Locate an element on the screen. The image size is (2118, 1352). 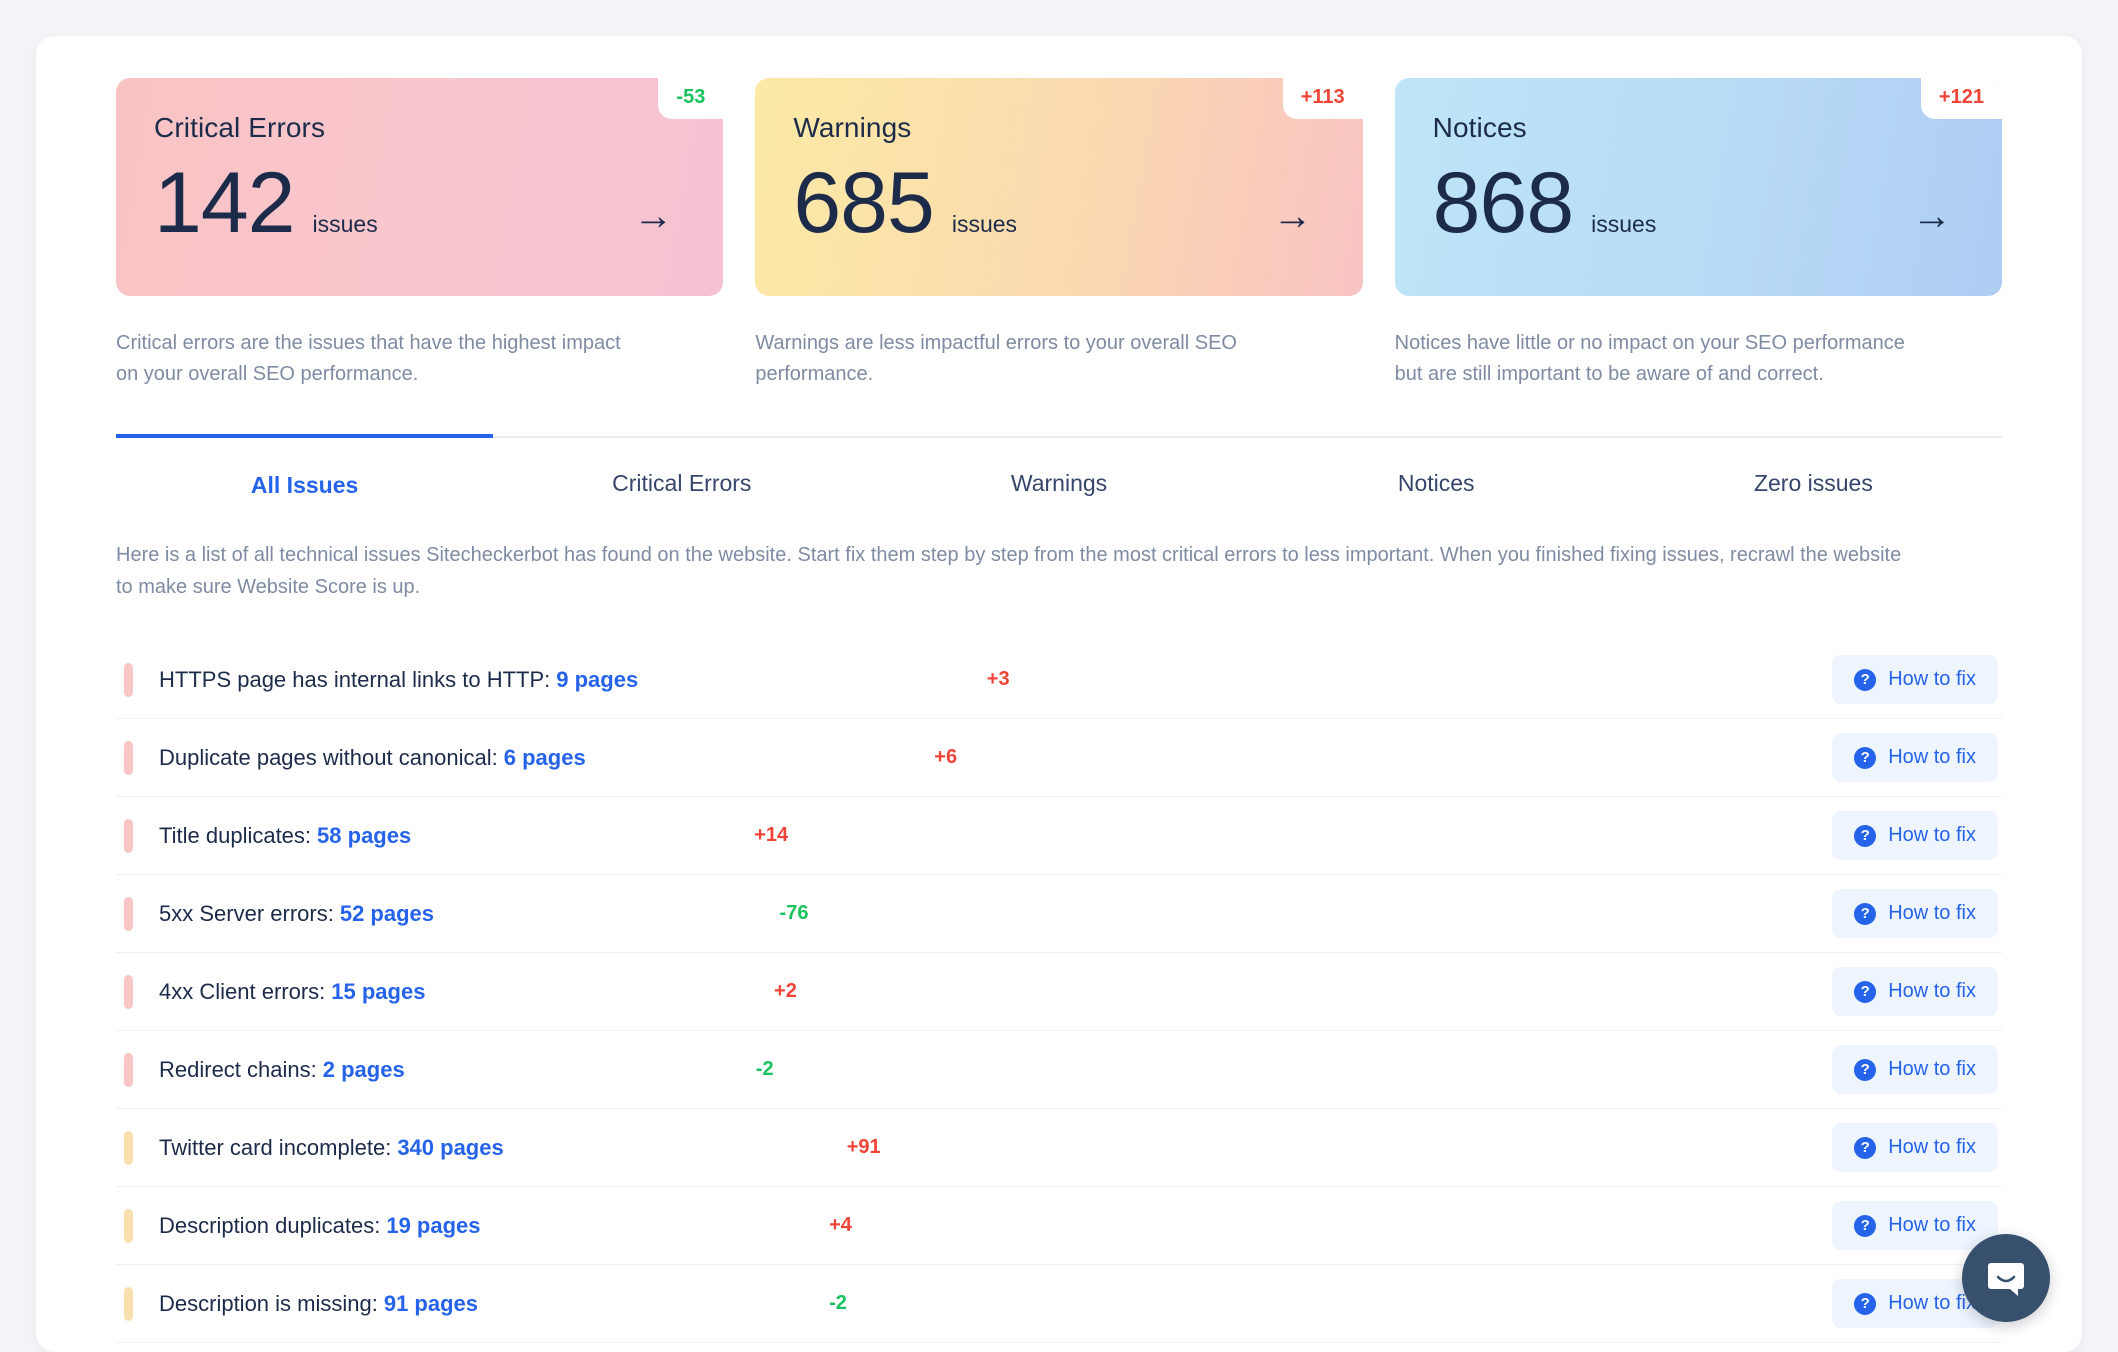
issue-name: Twitter card incomplete: is located at coordinates (275, 1147).